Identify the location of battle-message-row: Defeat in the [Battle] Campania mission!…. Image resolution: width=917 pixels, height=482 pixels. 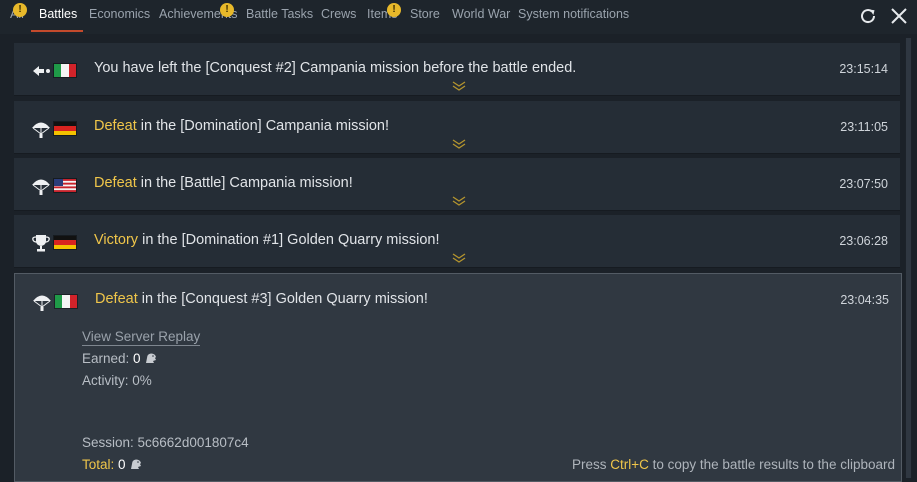
(457, 184).